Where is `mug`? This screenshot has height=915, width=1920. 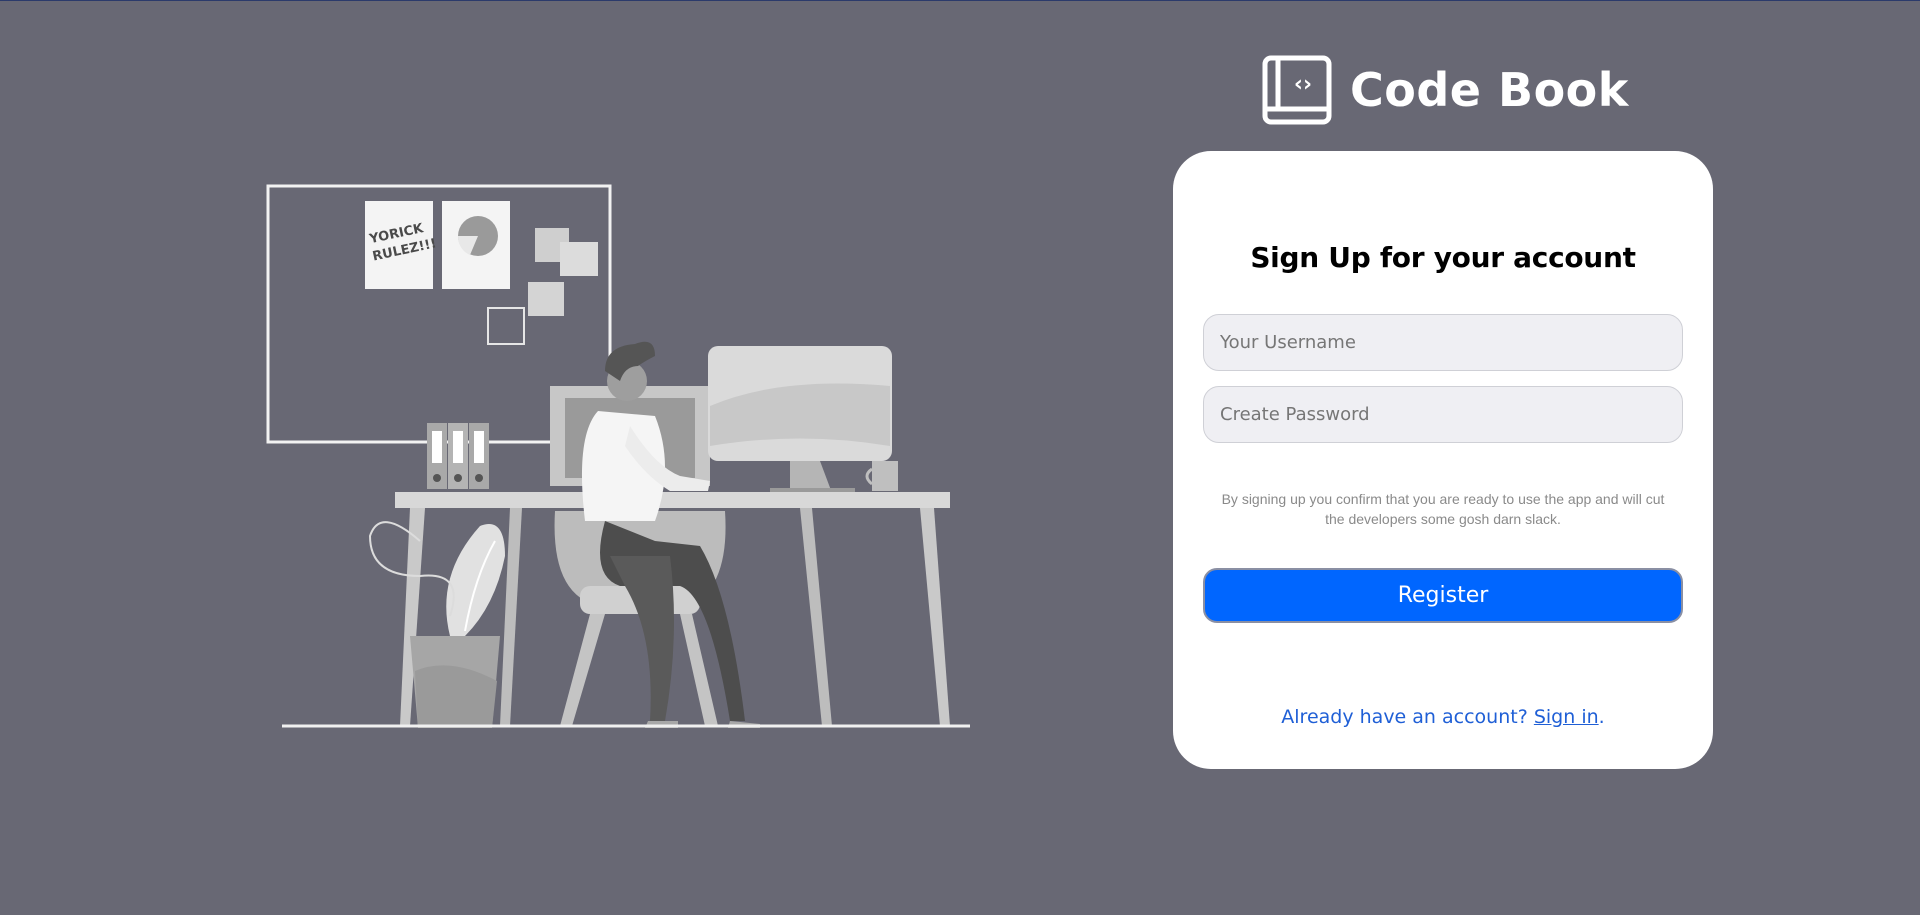 mug is located at coordinates (885, 476).